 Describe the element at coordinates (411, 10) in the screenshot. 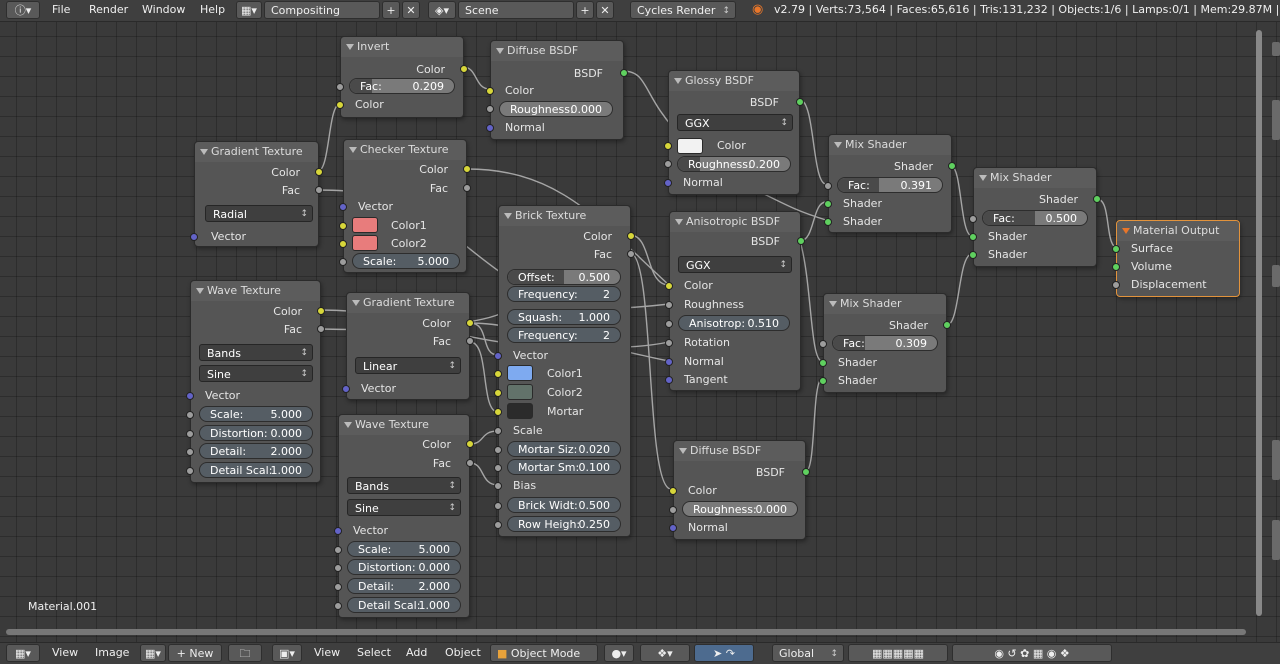

I see `delete-screen-button: ✕` at that location.